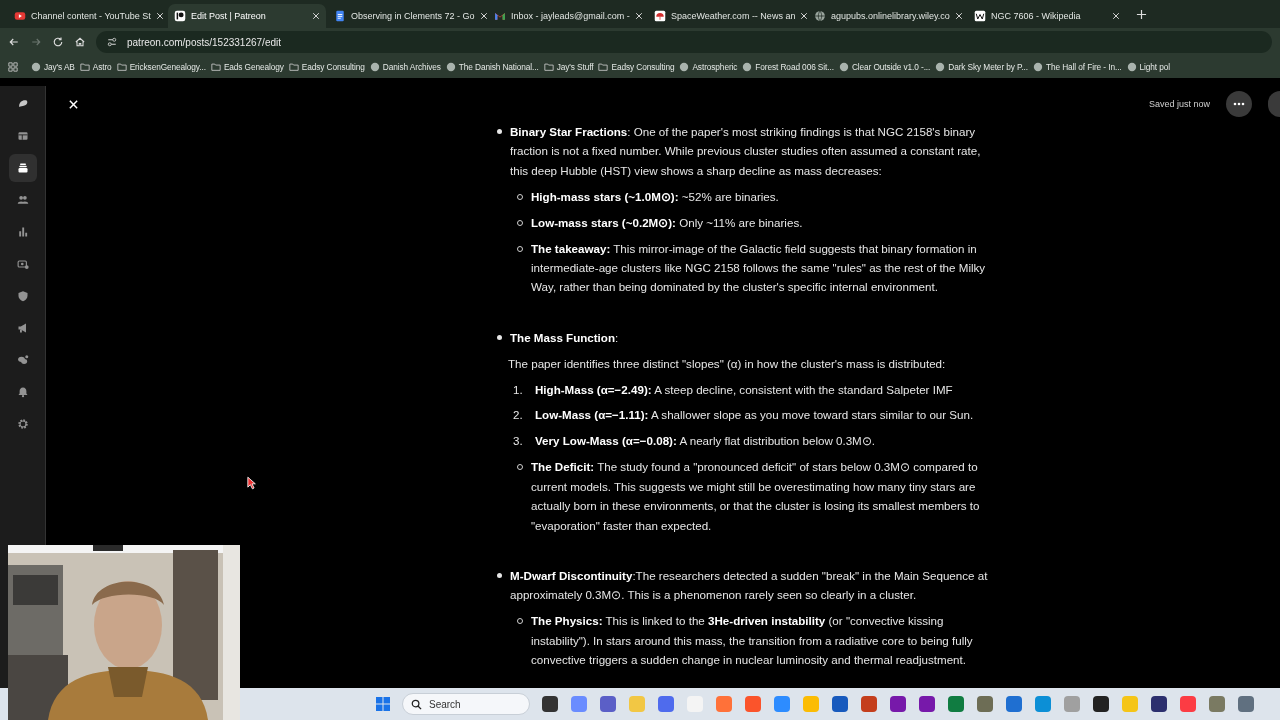 Image resolution: width=1280 pixels, height=720 pixels. Describe the element at coordinates (518, 441) in the screenshot. I see `list-number: 3.` at that location.